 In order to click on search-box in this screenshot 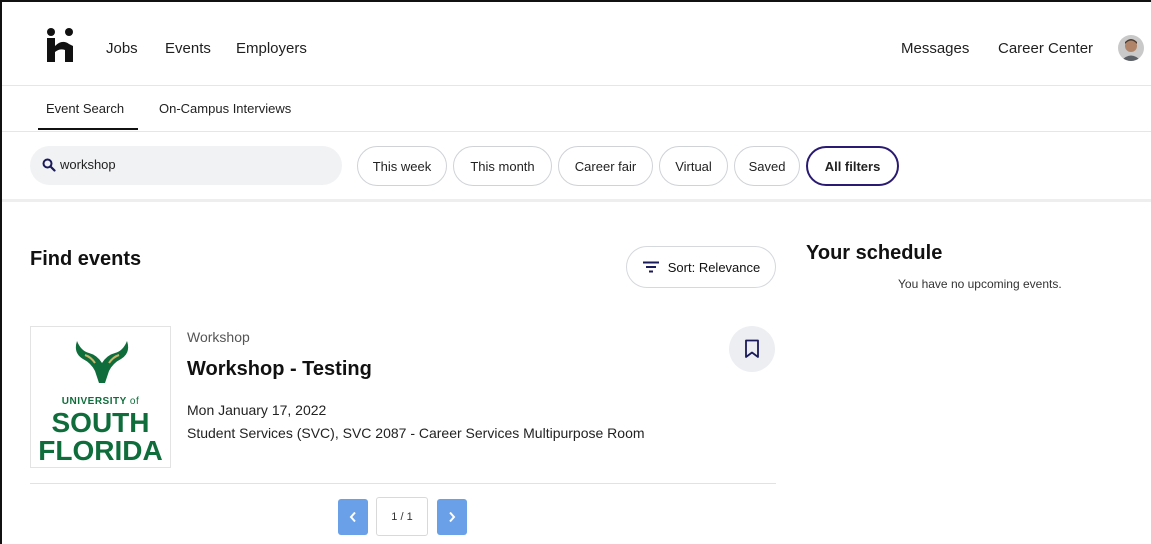, I will do `click(186, 165)`.